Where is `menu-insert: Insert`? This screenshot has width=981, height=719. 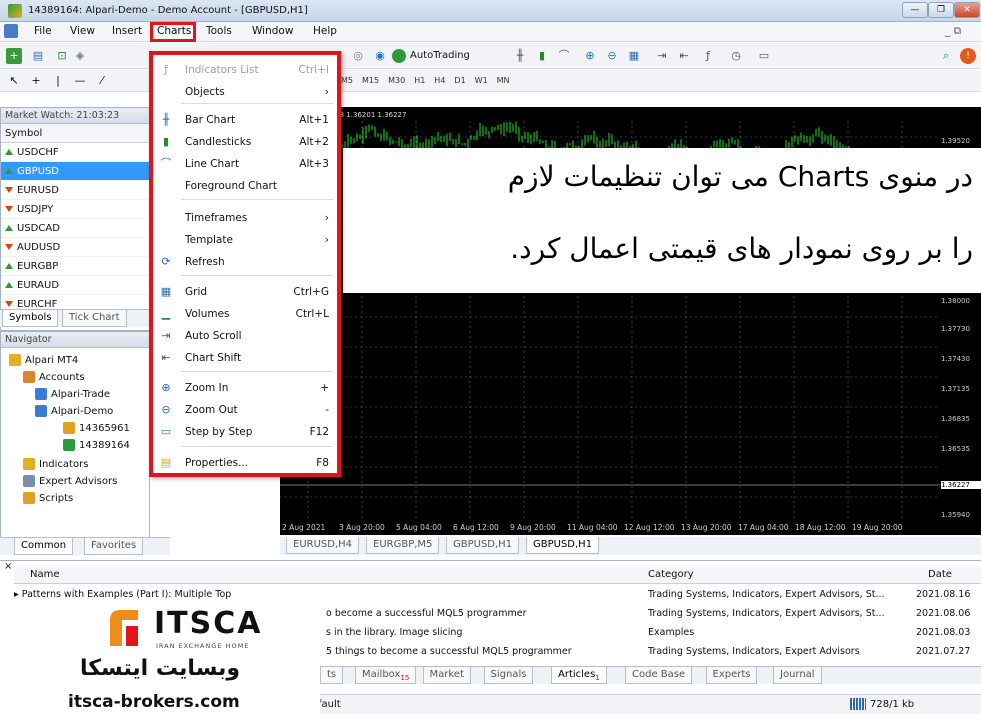
menu-insert: Insert is located at coordinates (127, 31).